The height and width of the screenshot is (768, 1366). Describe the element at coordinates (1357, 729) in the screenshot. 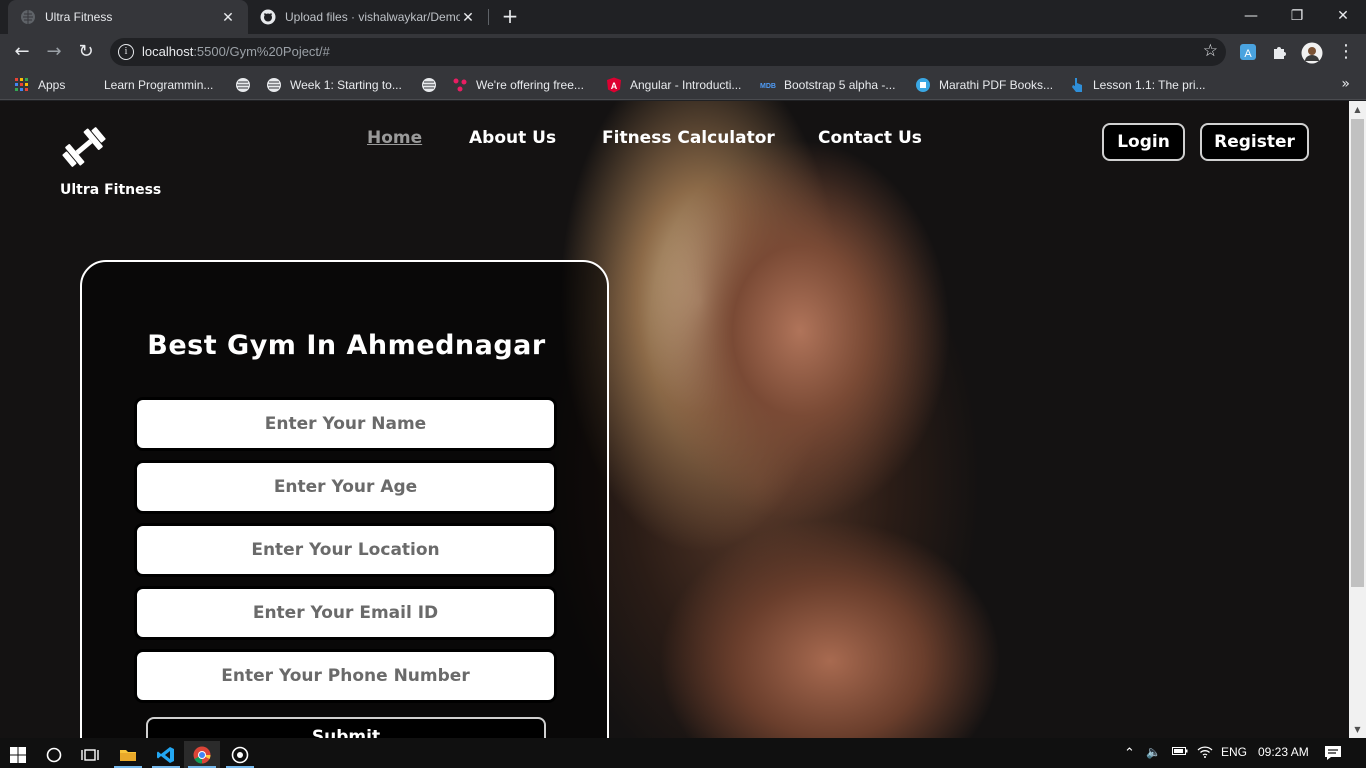

I see `scroll-down-arrow-icon: ▼` at that location.